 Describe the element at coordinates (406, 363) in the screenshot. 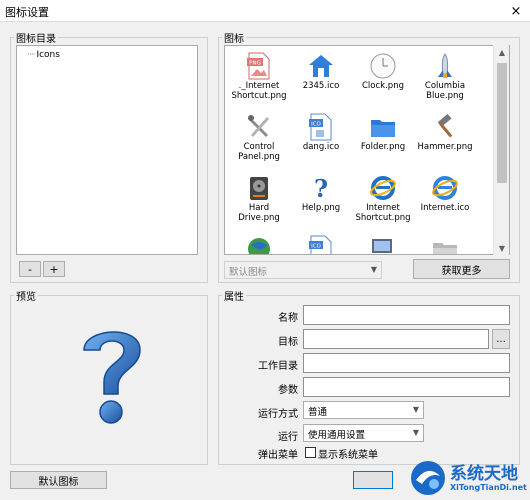

I see `workdir-input` at that location.